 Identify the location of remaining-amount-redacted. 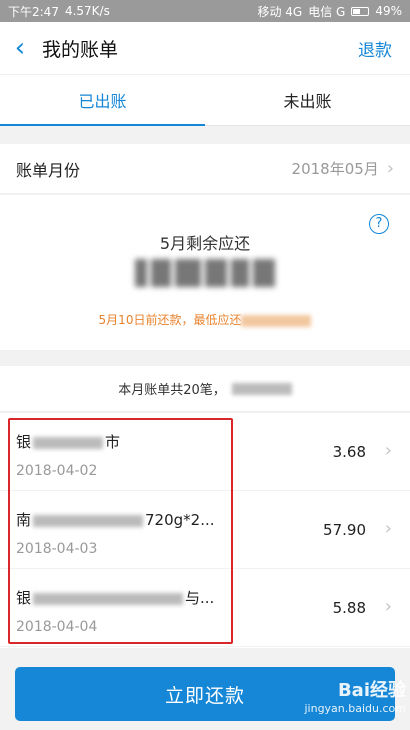
(205, 273).